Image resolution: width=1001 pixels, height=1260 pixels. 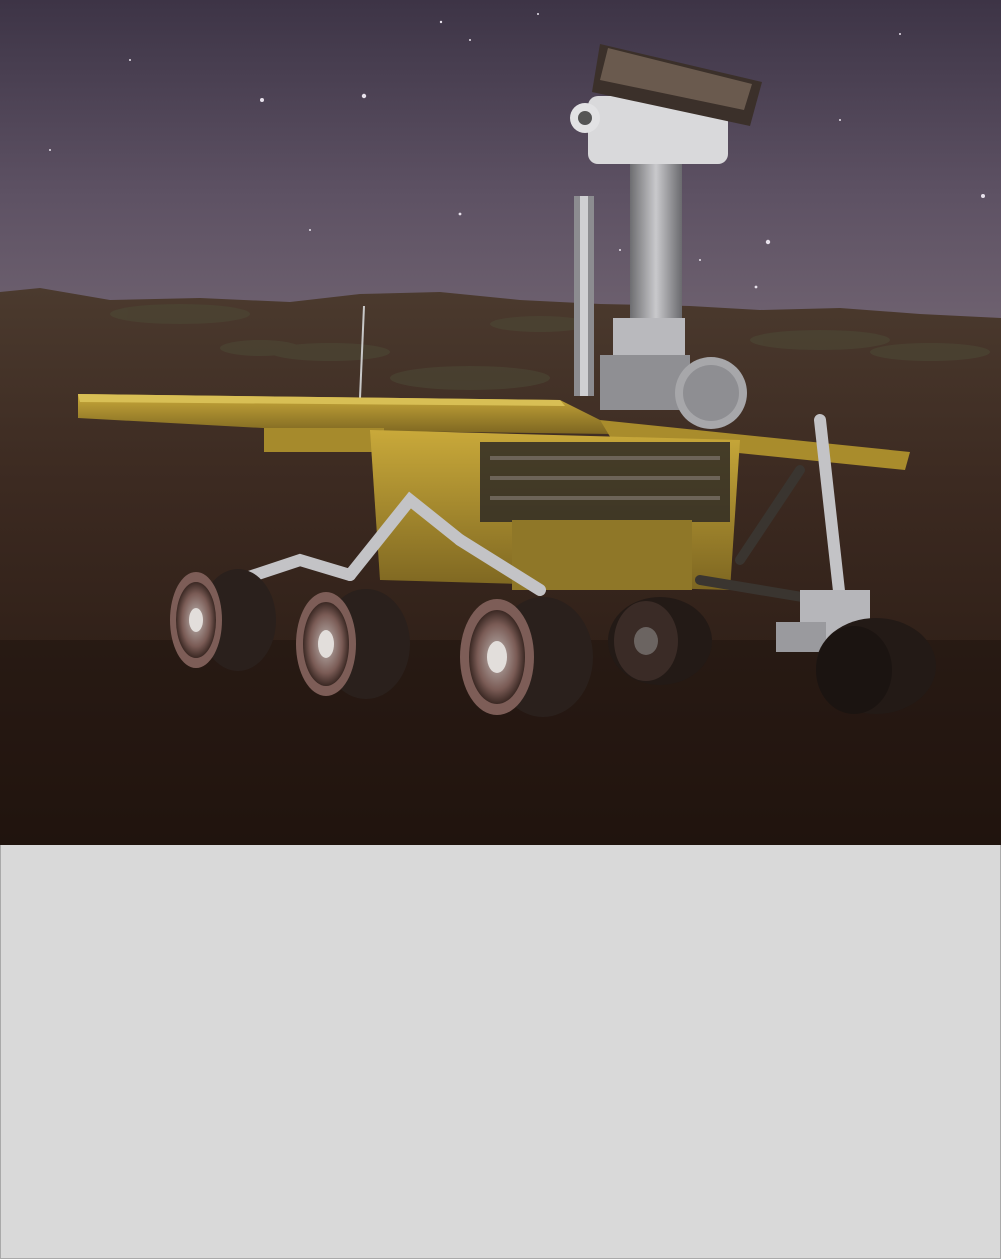 I want to click on wheel-rear-right, so click(x=660, y=641).